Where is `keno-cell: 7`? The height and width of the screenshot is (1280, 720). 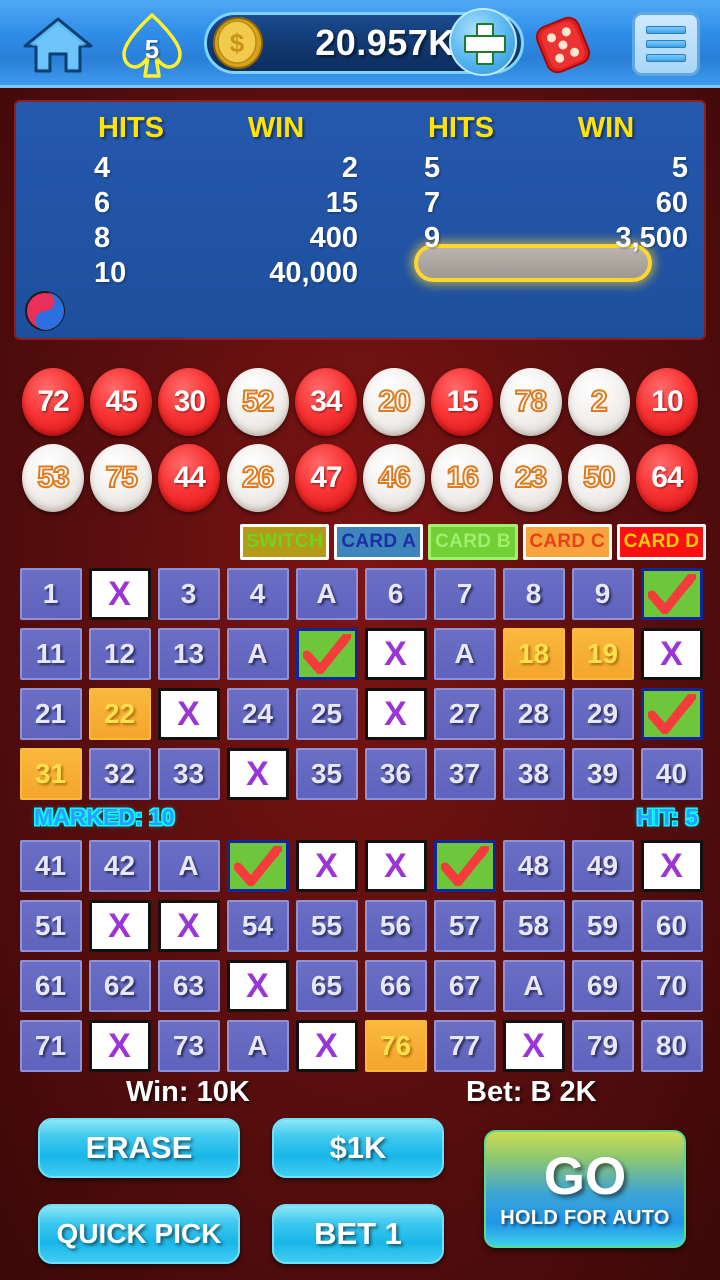 keno-cell: 7 is located at coordinates (464, 594).